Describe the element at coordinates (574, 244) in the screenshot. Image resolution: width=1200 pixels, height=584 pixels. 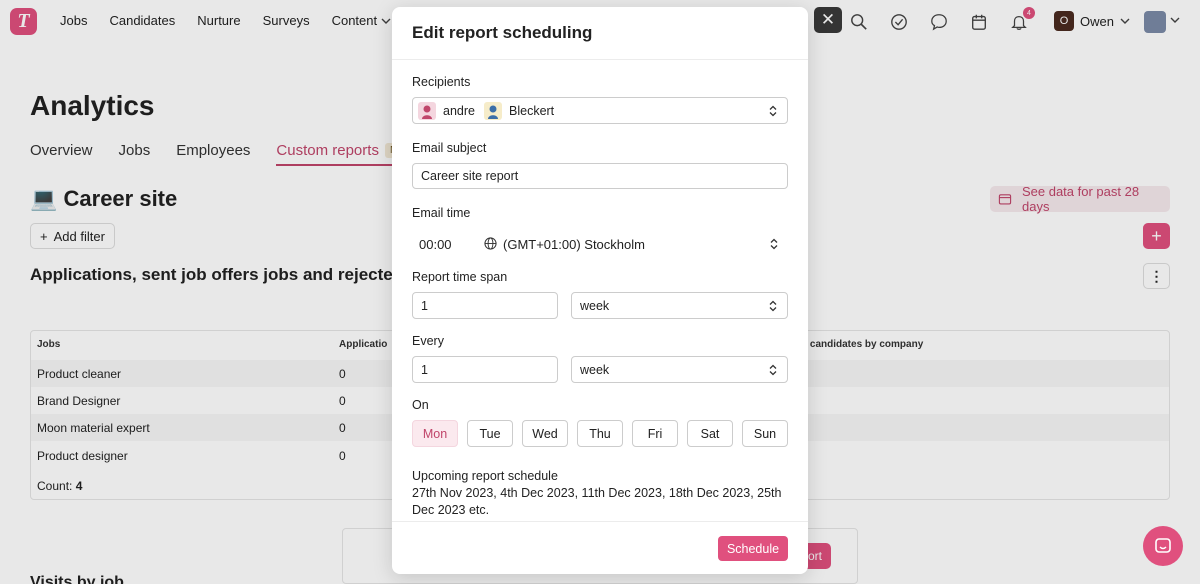
I see `timezone-value: (GMT+01:00) Stockholm` at that location.